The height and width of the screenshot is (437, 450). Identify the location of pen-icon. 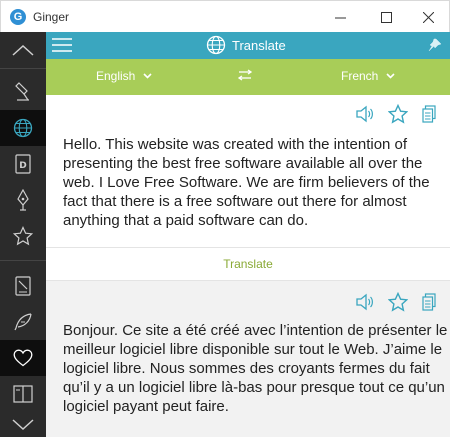
(23, 92).